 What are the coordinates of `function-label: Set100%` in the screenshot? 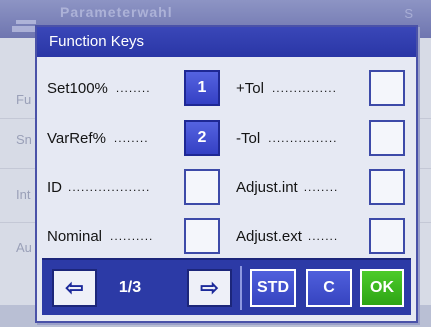 It's located at (77, 88).